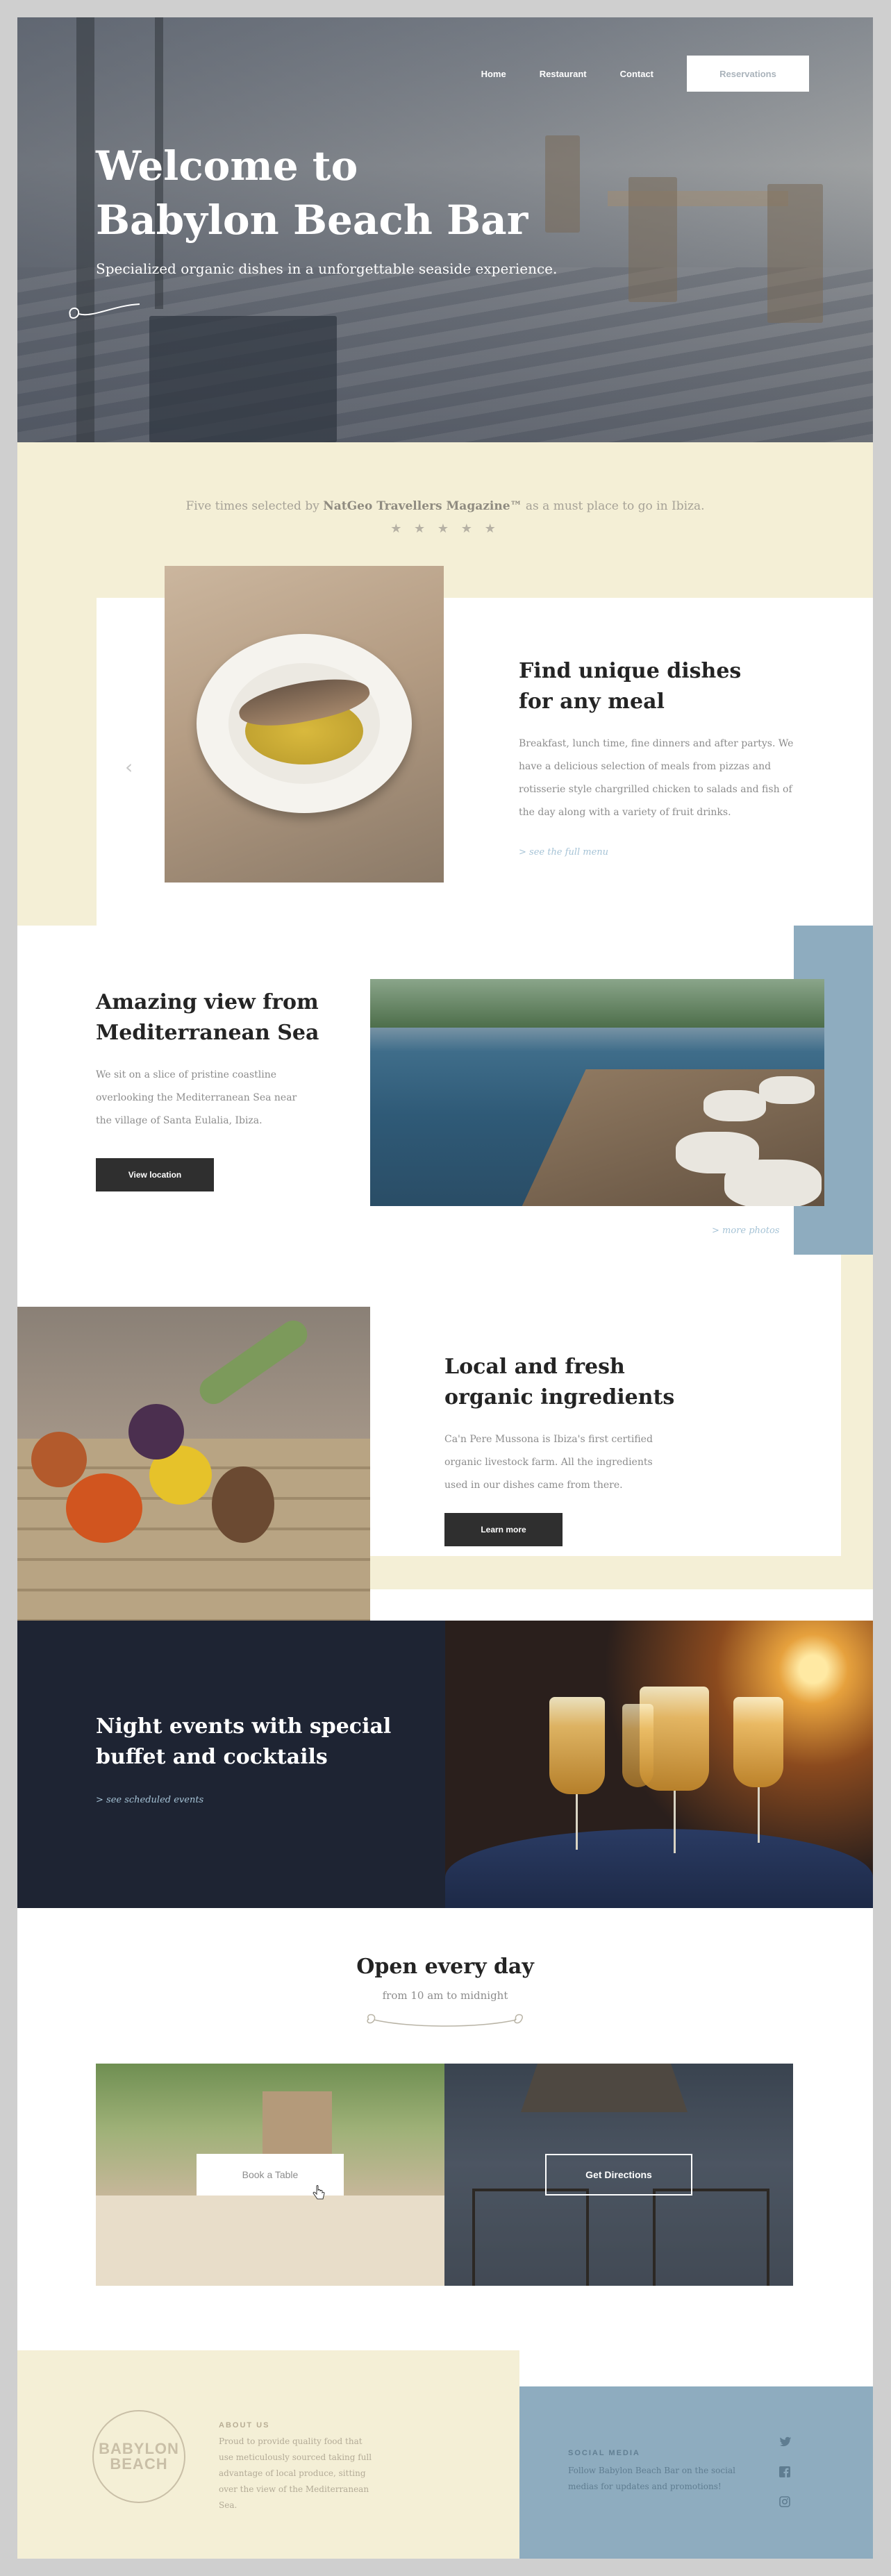 The width and height of the screenshot is (891, 2576). What do you see at coordinates (615, 506) in the screenshot?
I see `award-suffix: as a must place to go in Ibiza.` at bounding box center [615, 506].